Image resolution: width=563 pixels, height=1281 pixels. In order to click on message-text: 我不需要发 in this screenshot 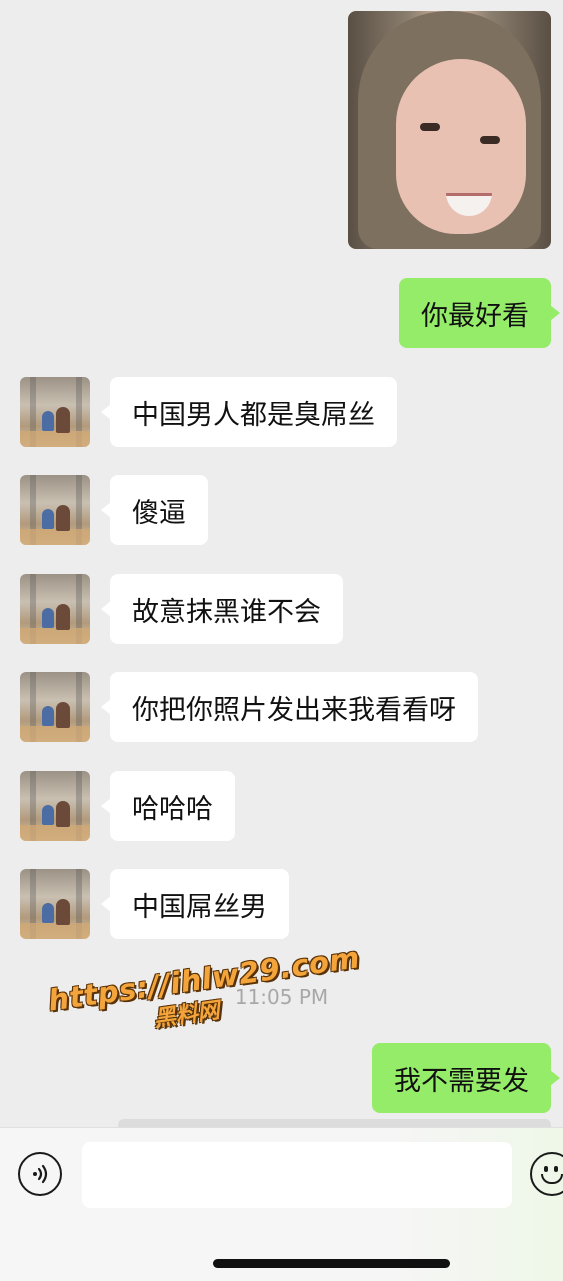, I will do `click(461, 1081)`.